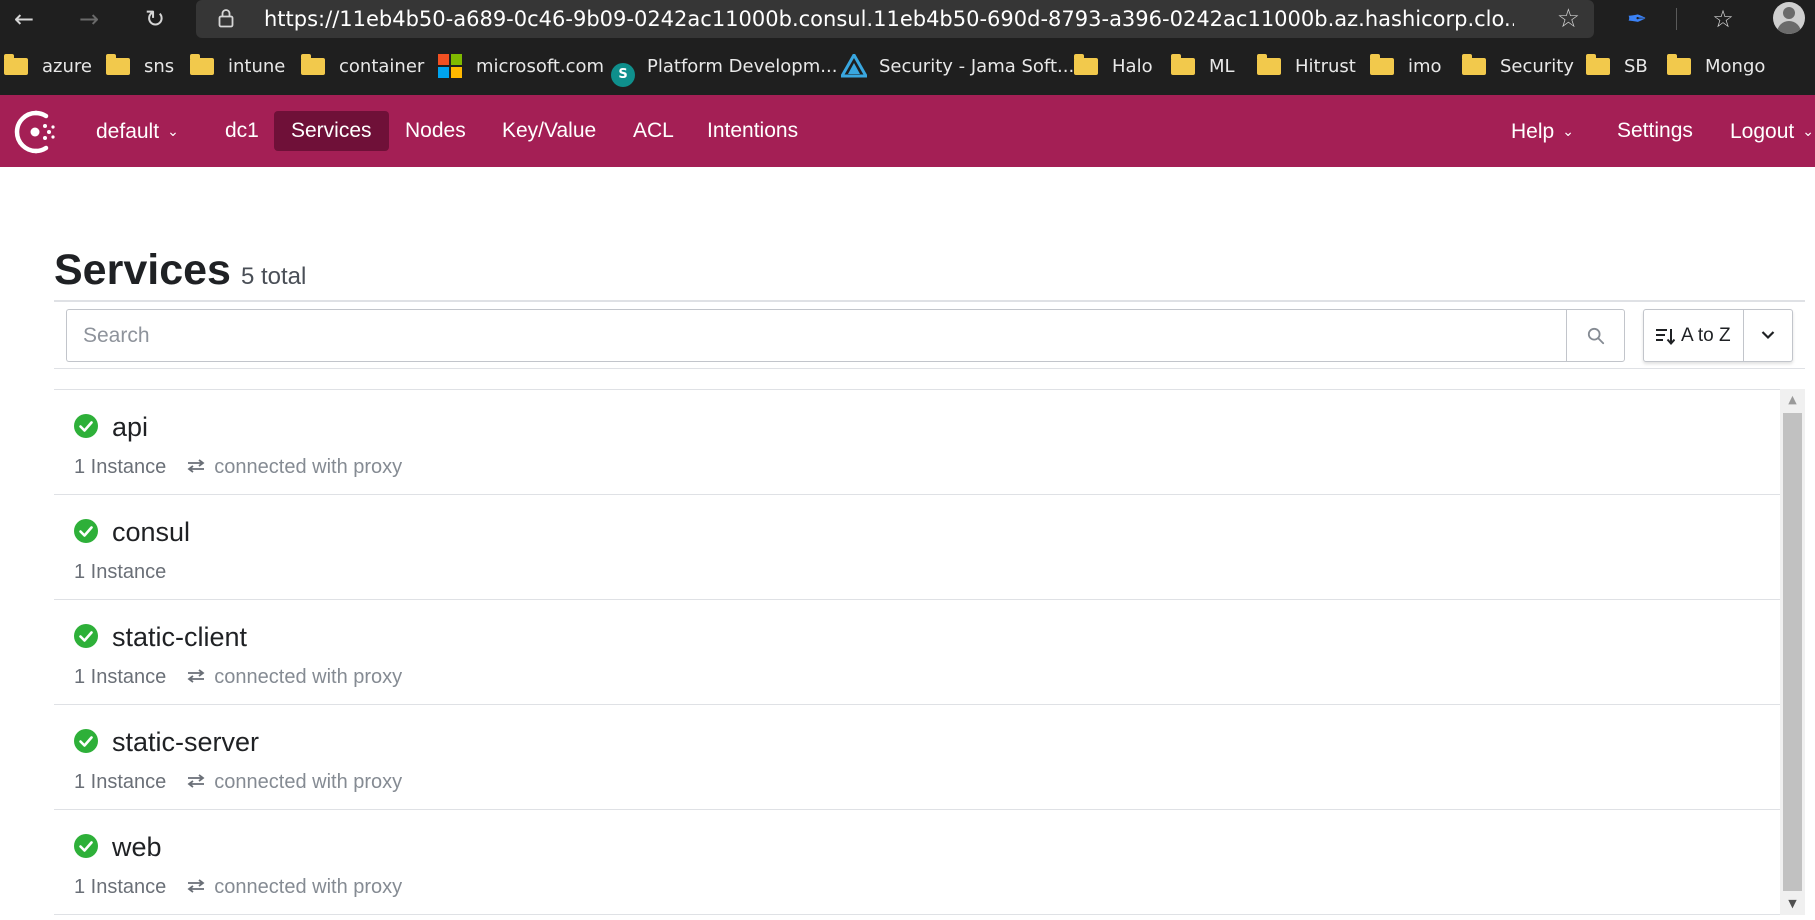  I want to click on search-input, so click(816, 335).